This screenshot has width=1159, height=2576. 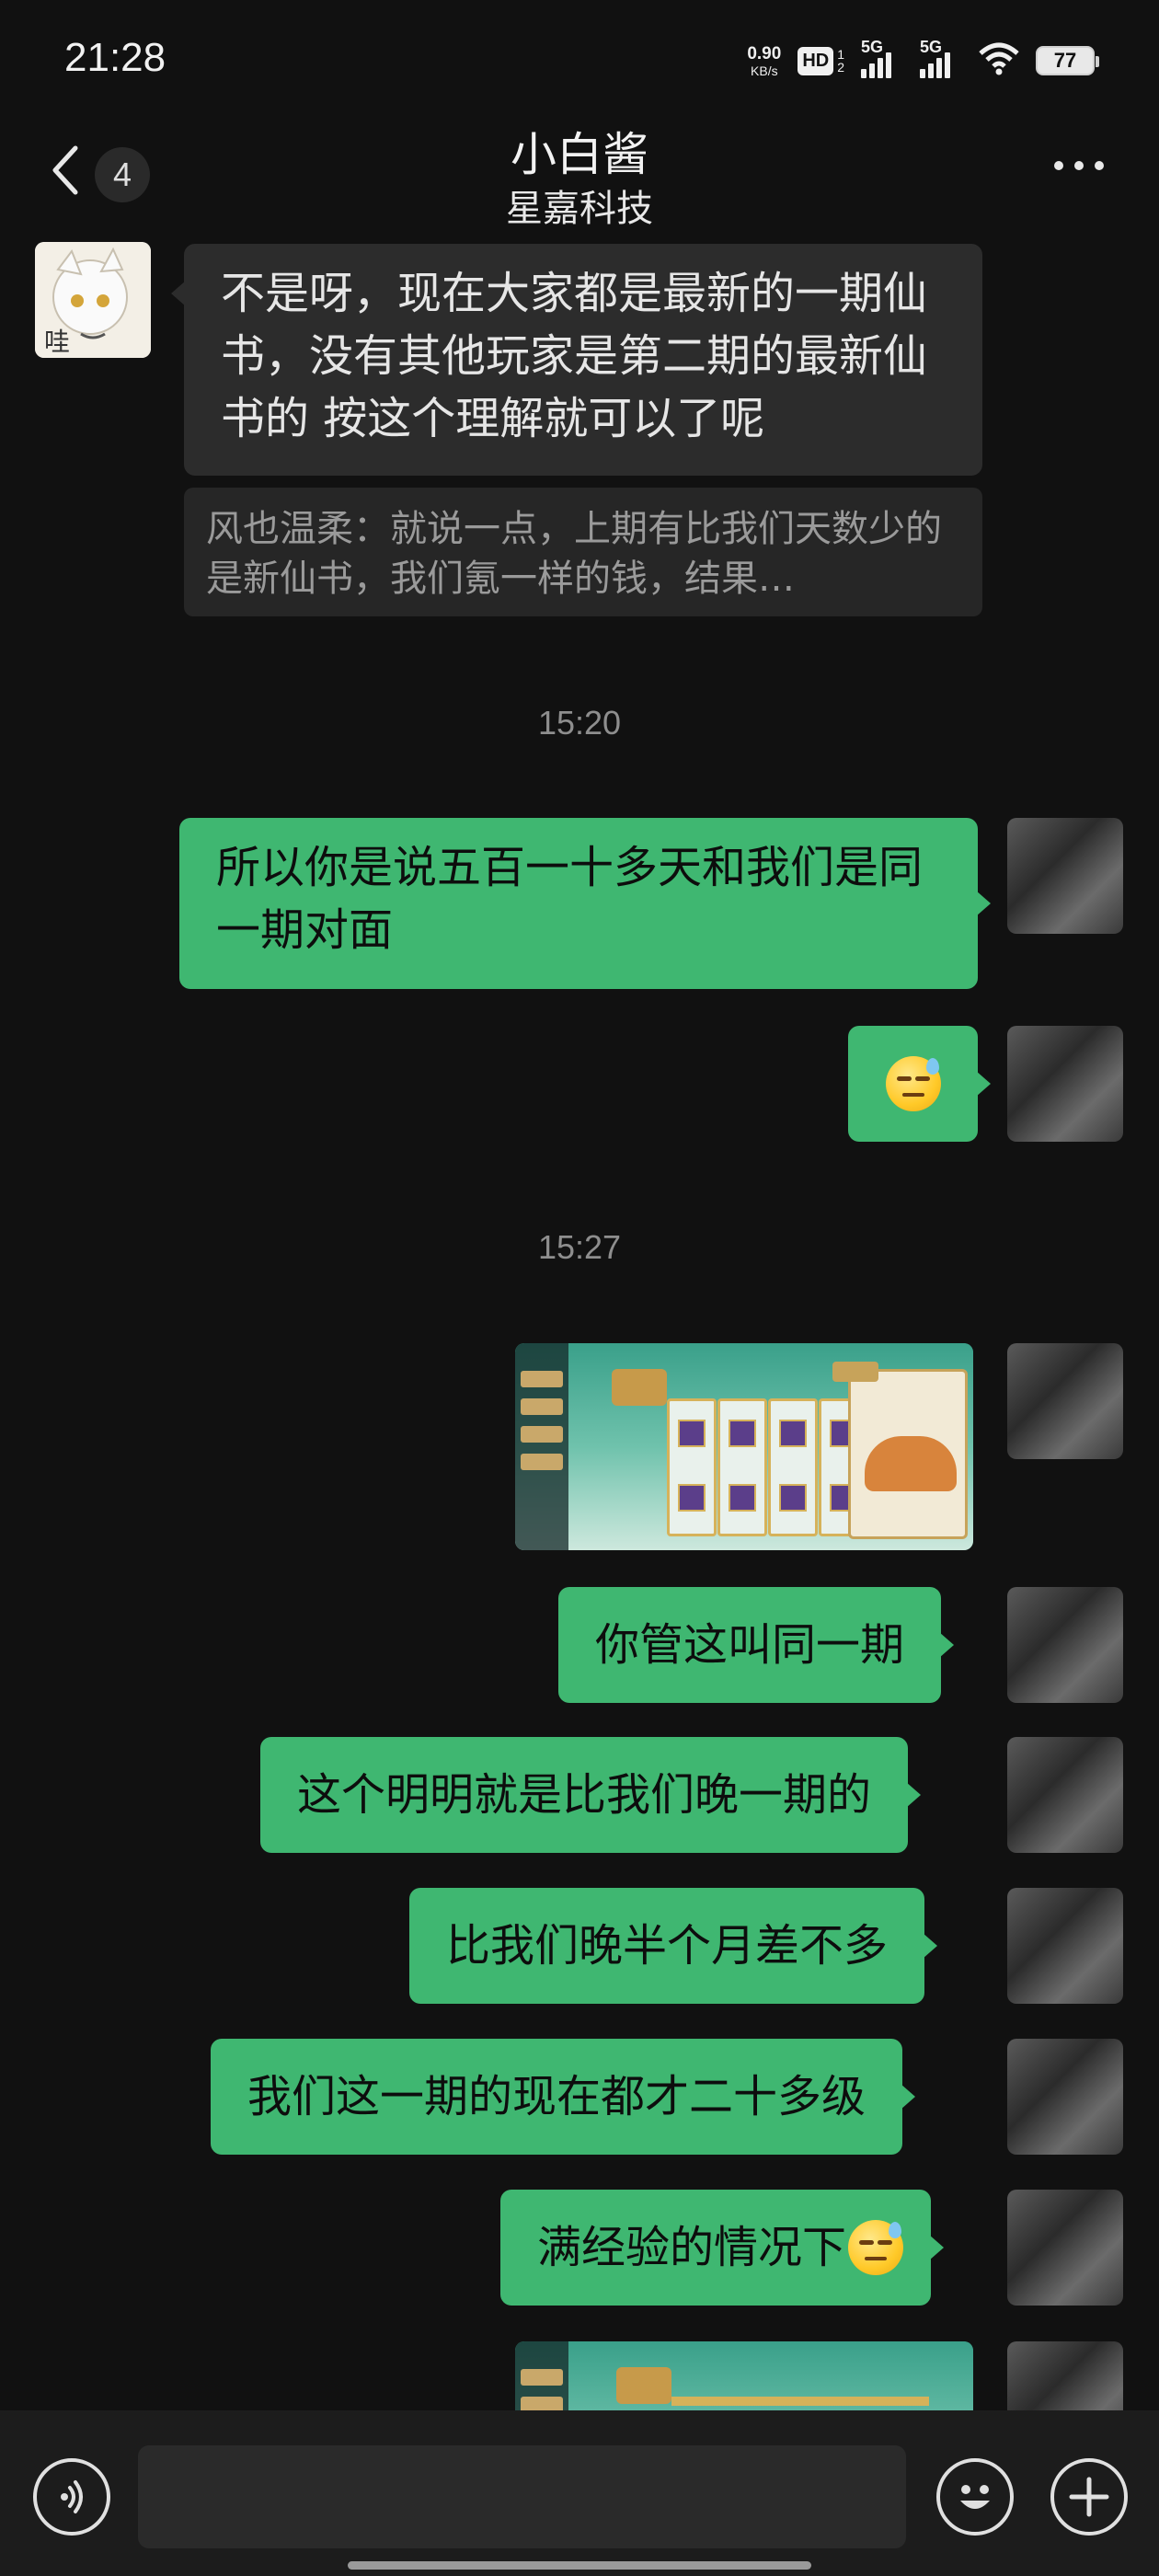 I want to click on home-indicator, so click(x=579, y=2565).